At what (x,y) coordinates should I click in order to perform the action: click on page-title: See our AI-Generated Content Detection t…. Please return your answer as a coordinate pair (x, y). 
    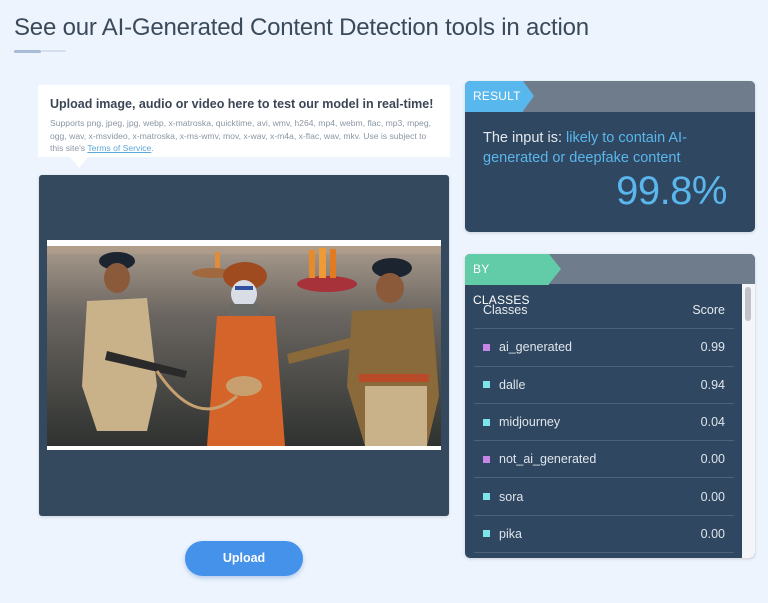
    Looking at the image, I should click on (301, 27).